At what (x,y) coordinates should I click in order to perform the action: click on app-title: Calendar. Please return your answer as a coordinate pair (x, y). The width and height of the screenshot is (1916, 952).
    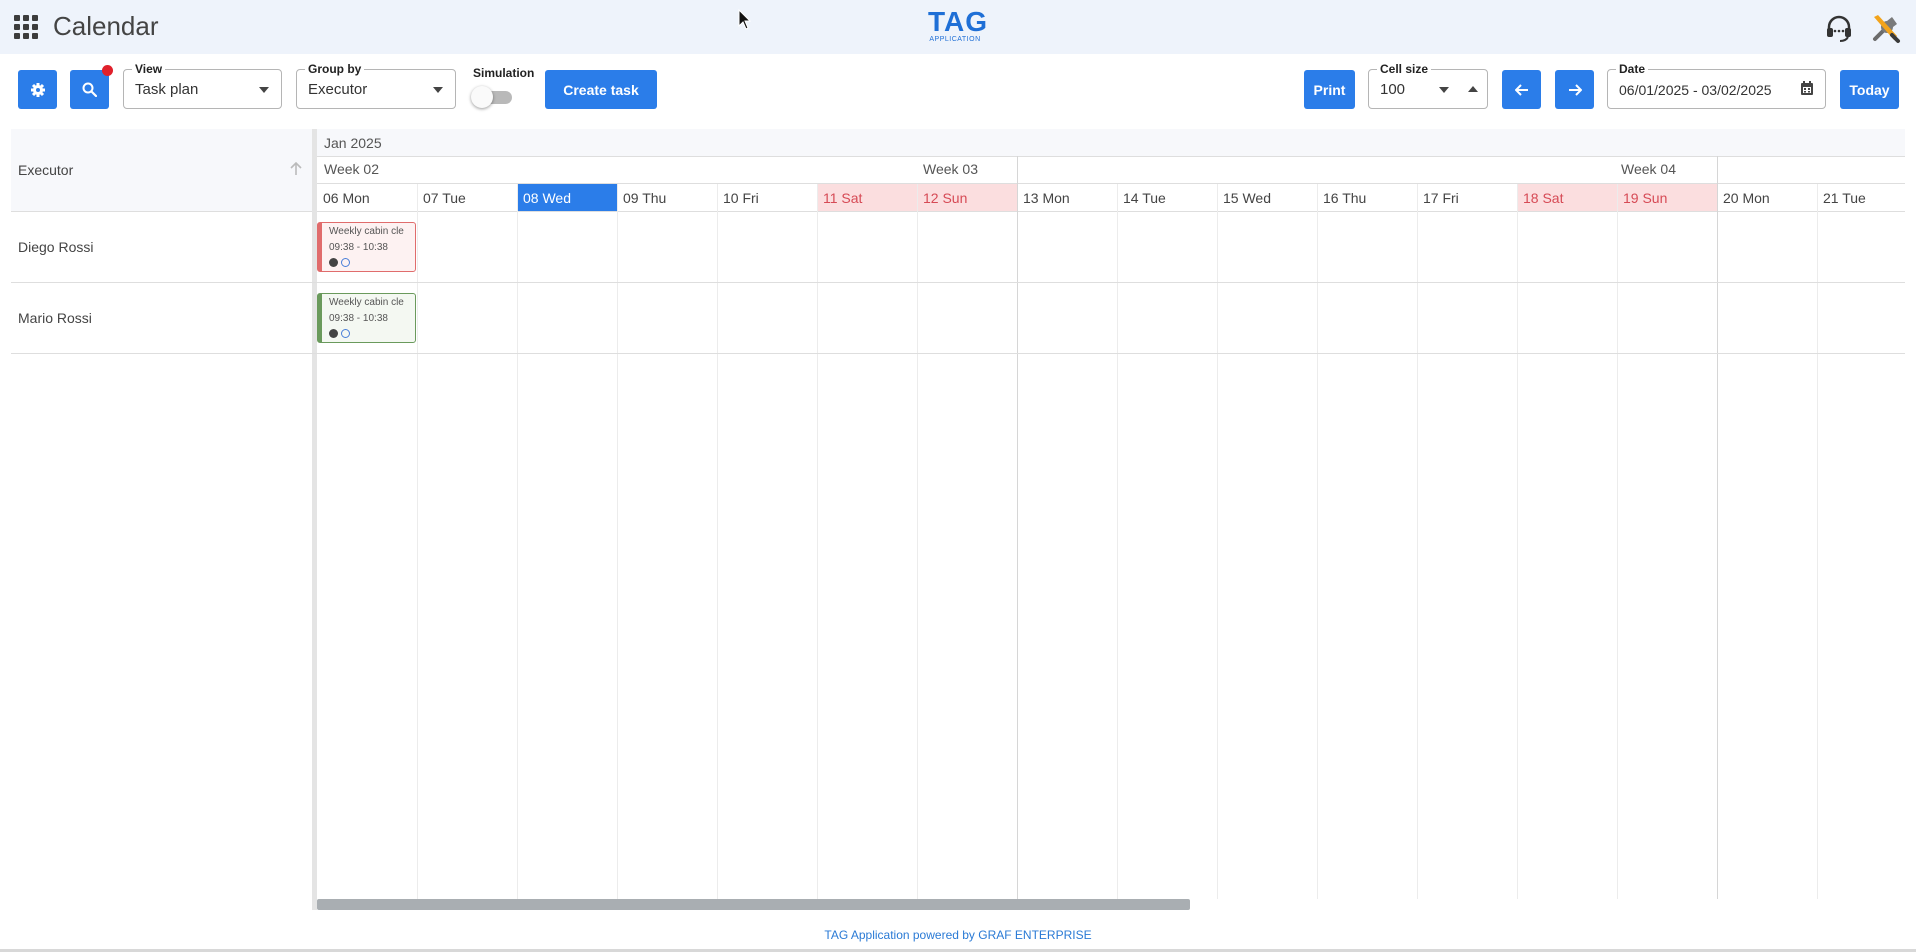
    Looking at the image, I should click on (106, 26).